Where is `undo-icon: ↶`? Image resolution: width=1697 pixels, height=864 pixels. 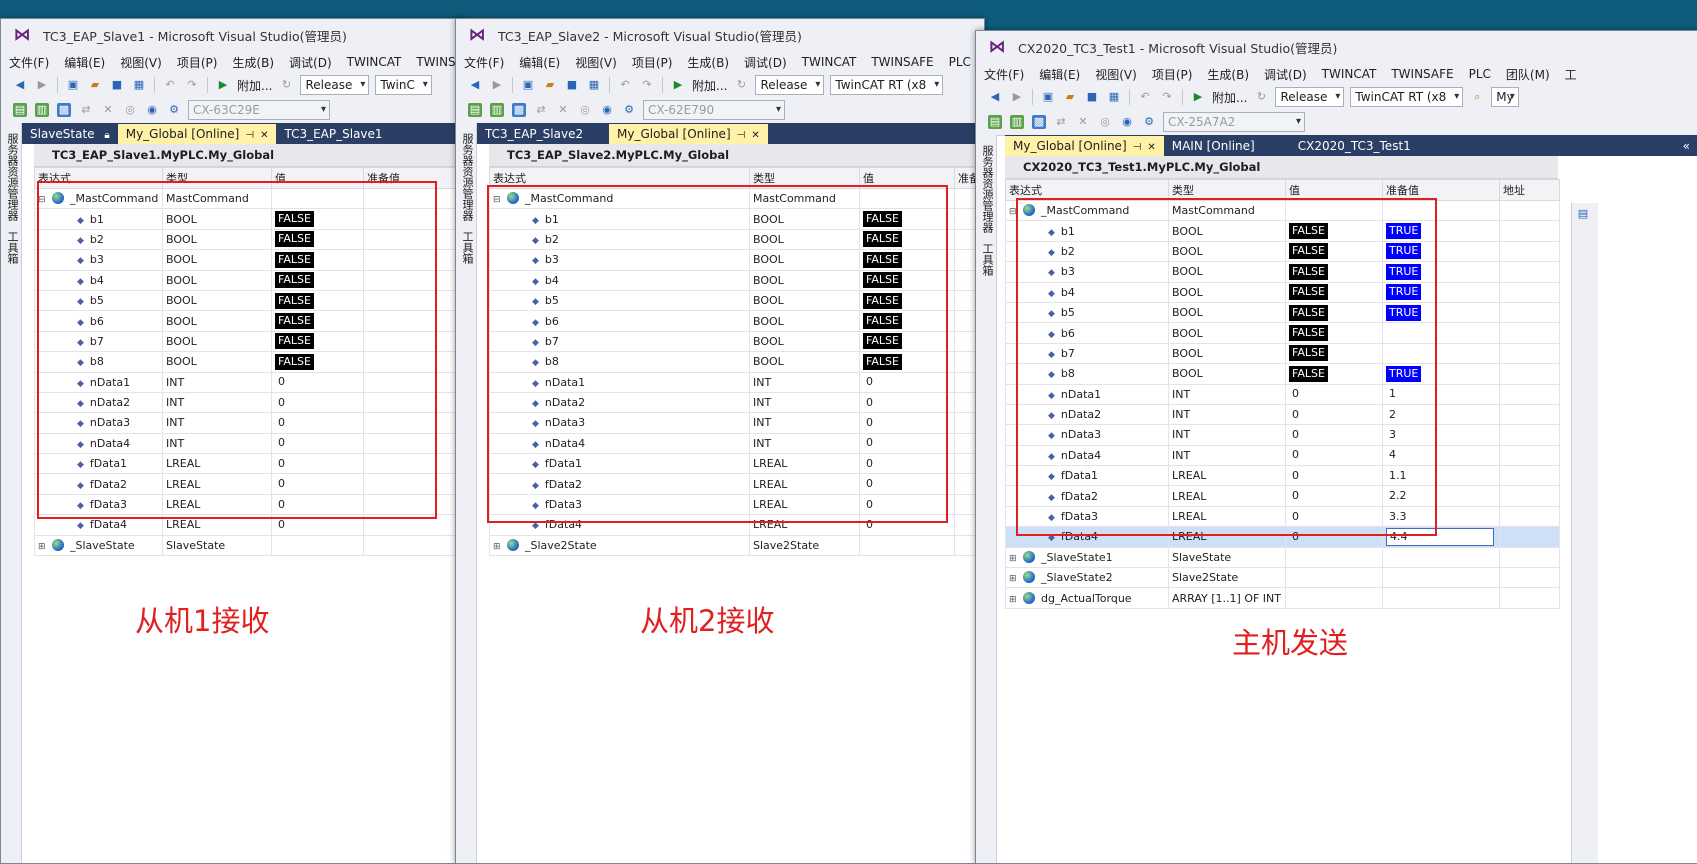 undo-icon: ↶ is located at coordinates (170, 85).